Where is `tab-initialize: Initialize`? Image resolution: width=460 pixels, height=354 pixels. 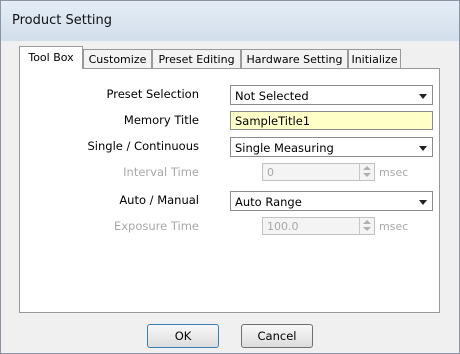
tab-initialize: Initialize is located at coordinates (374, 58).